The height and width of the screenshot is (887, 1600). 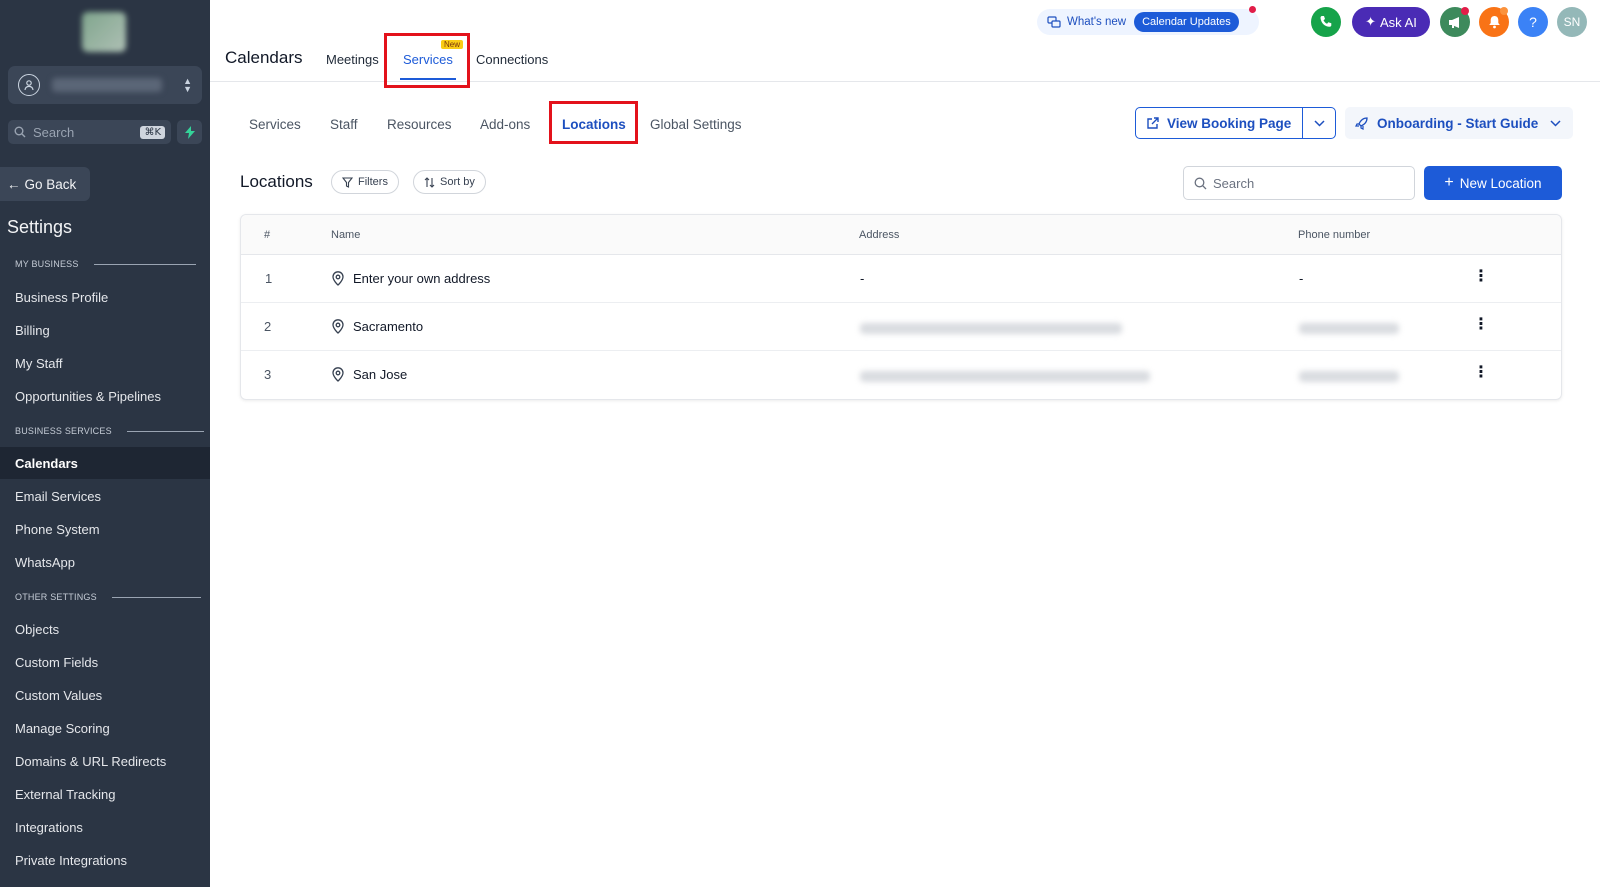 What do you see at coordinates (879, 235) in the screenshot?
I see `column-header-address: Address` at bounding box center [879, 235].